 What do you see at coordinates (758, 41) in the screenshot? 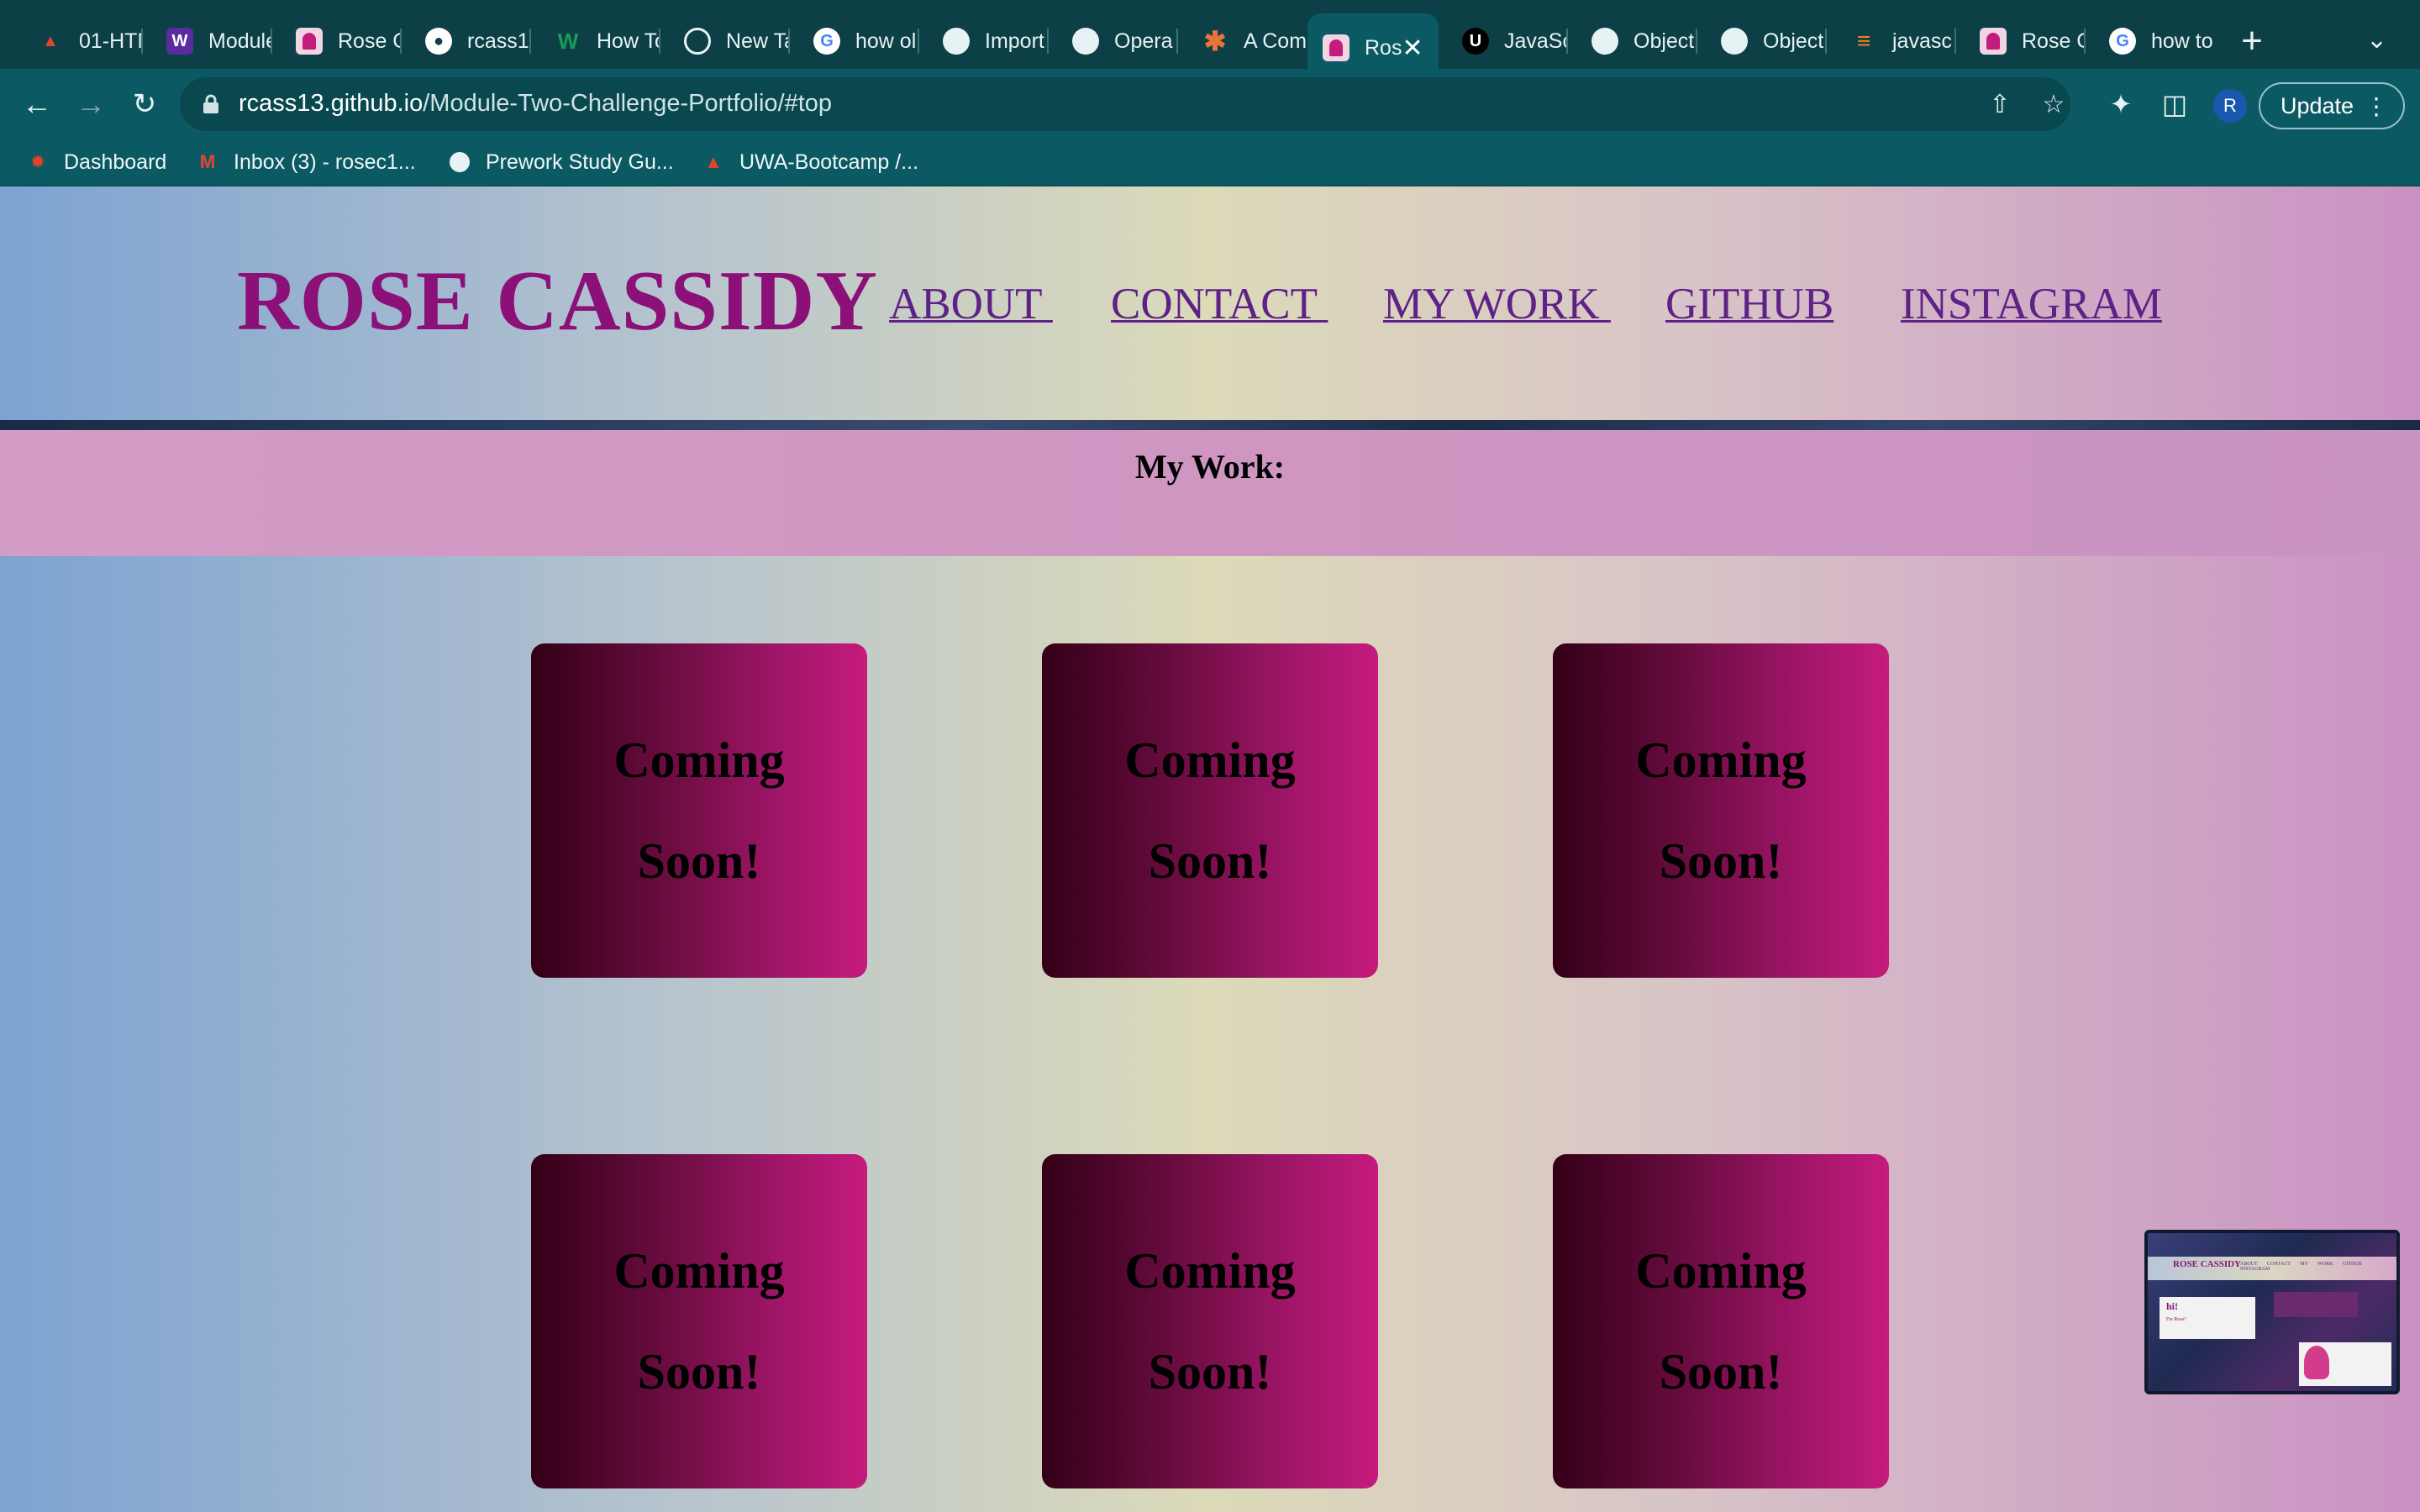
I see `tab-label: New Tab` at bounding box center [758, 41].